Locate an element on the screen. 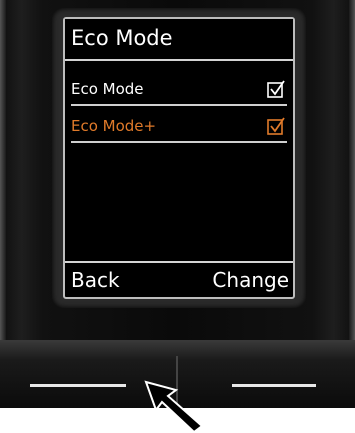 The width and height of the screenshot is (355, 433). right-display-key is located at coordinates (274, 385).